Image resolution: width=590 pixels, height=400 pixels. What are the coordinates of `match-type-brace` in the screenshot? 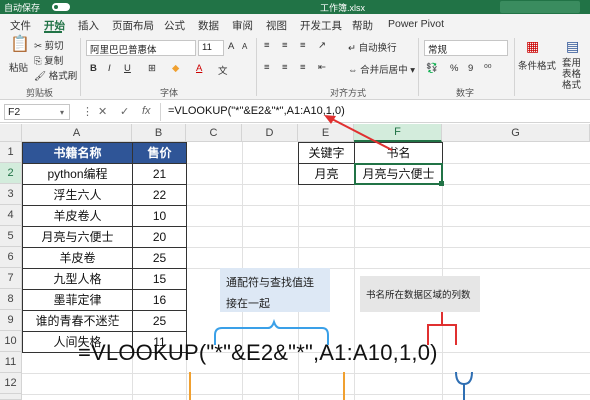 It's located at (464, 378).